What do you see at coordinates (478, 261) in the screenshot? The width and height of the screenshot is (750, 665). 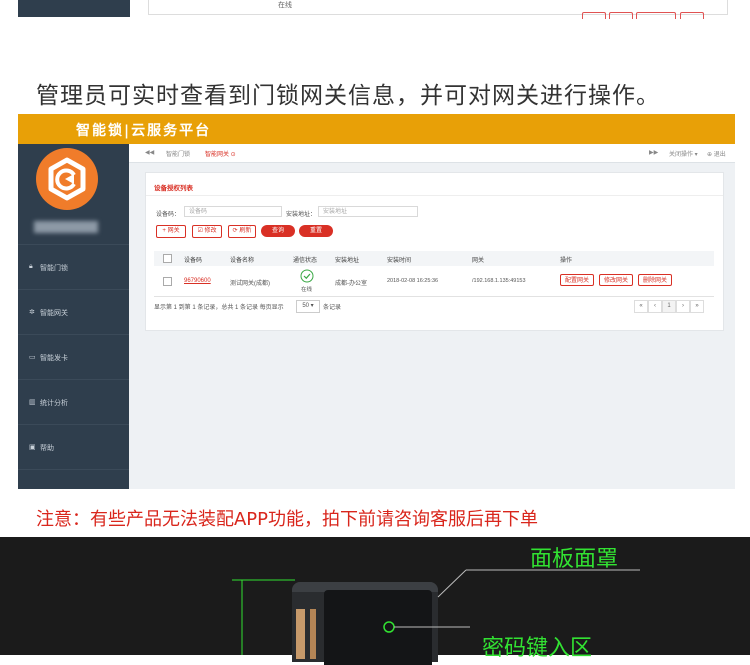 I see `column-header: 网关` at bounding box center [478, 261].